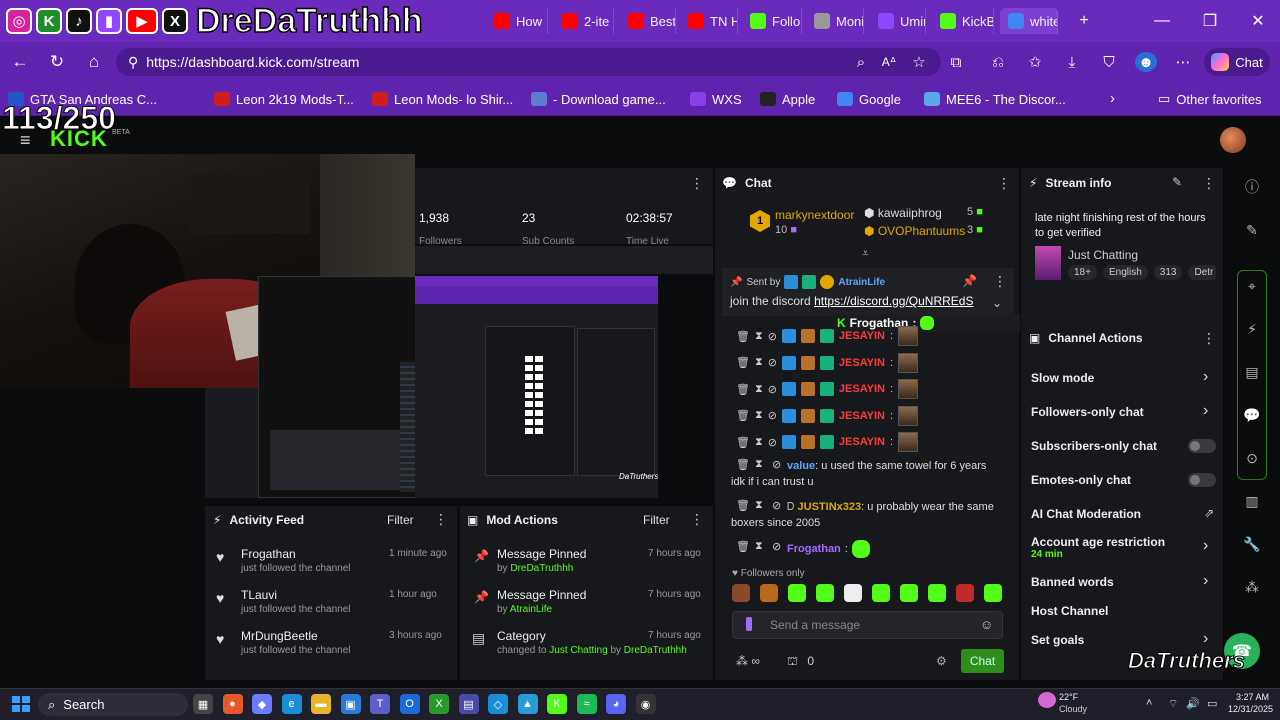  Describe the element at coordinates (113, 704) in the screenshot. I see `taskbar-search: ⌕ Search` at that location.